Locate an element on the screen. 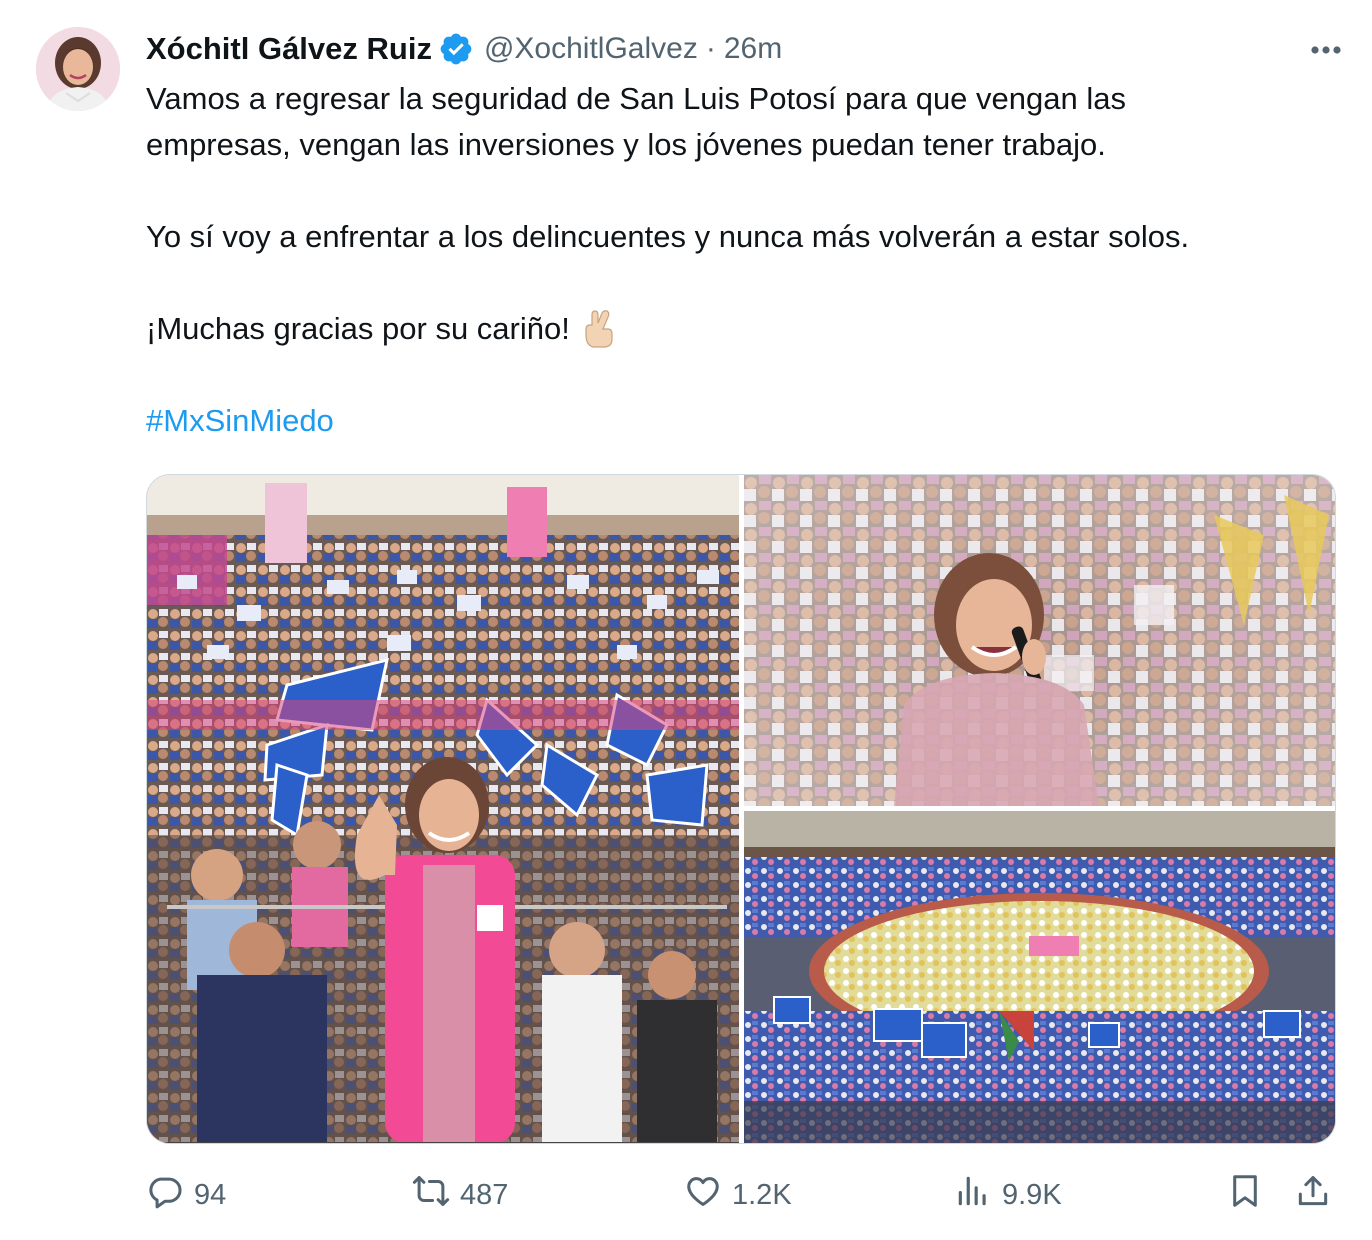 This screenshot has width=1372, height=1240. tweet-action-bar: 94 487 1.2K 9.9K is located at coordinates (741, 1195).